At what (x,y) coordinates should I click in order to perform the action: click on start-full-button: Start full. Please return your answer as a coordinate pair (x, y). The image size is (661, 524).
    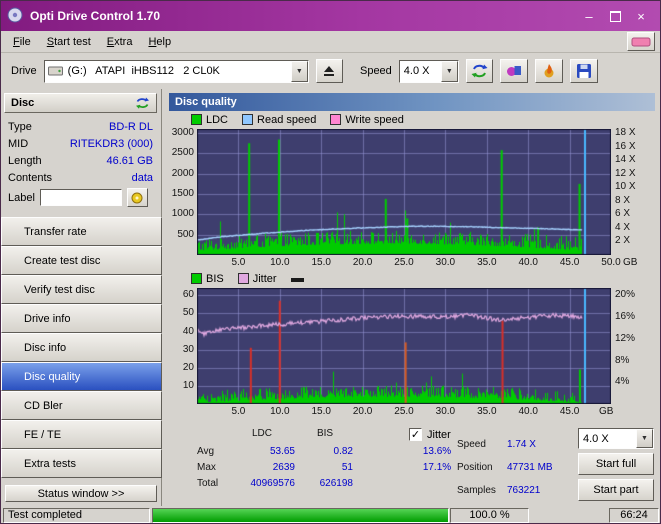
    Looking at the image, I should click on (616, 464).